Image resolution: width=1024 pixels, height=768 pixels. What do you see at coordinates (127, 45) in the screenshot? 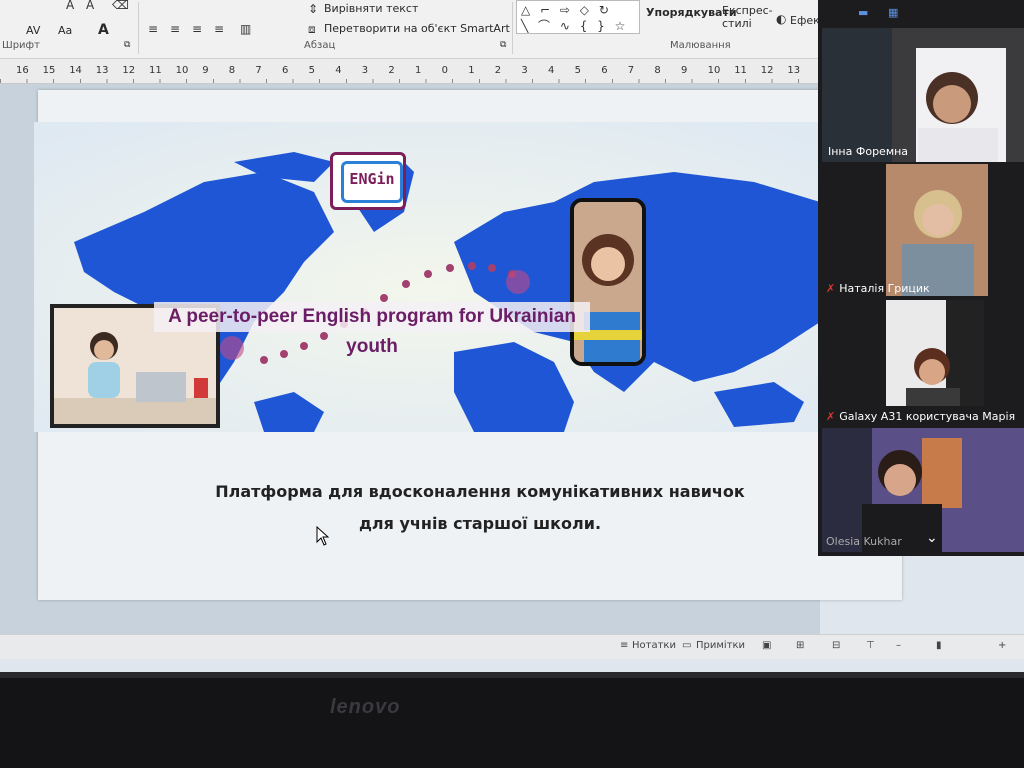
I see `font-dialog-launcher-icon: ⧉` at bounding box center [127, 45].